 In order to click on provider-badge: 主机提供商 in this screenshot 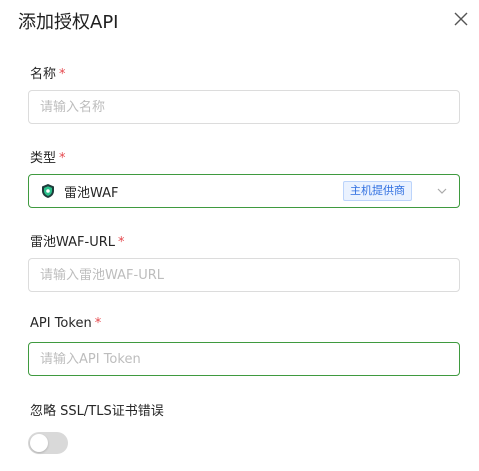, I will do `click(377, 191)`.